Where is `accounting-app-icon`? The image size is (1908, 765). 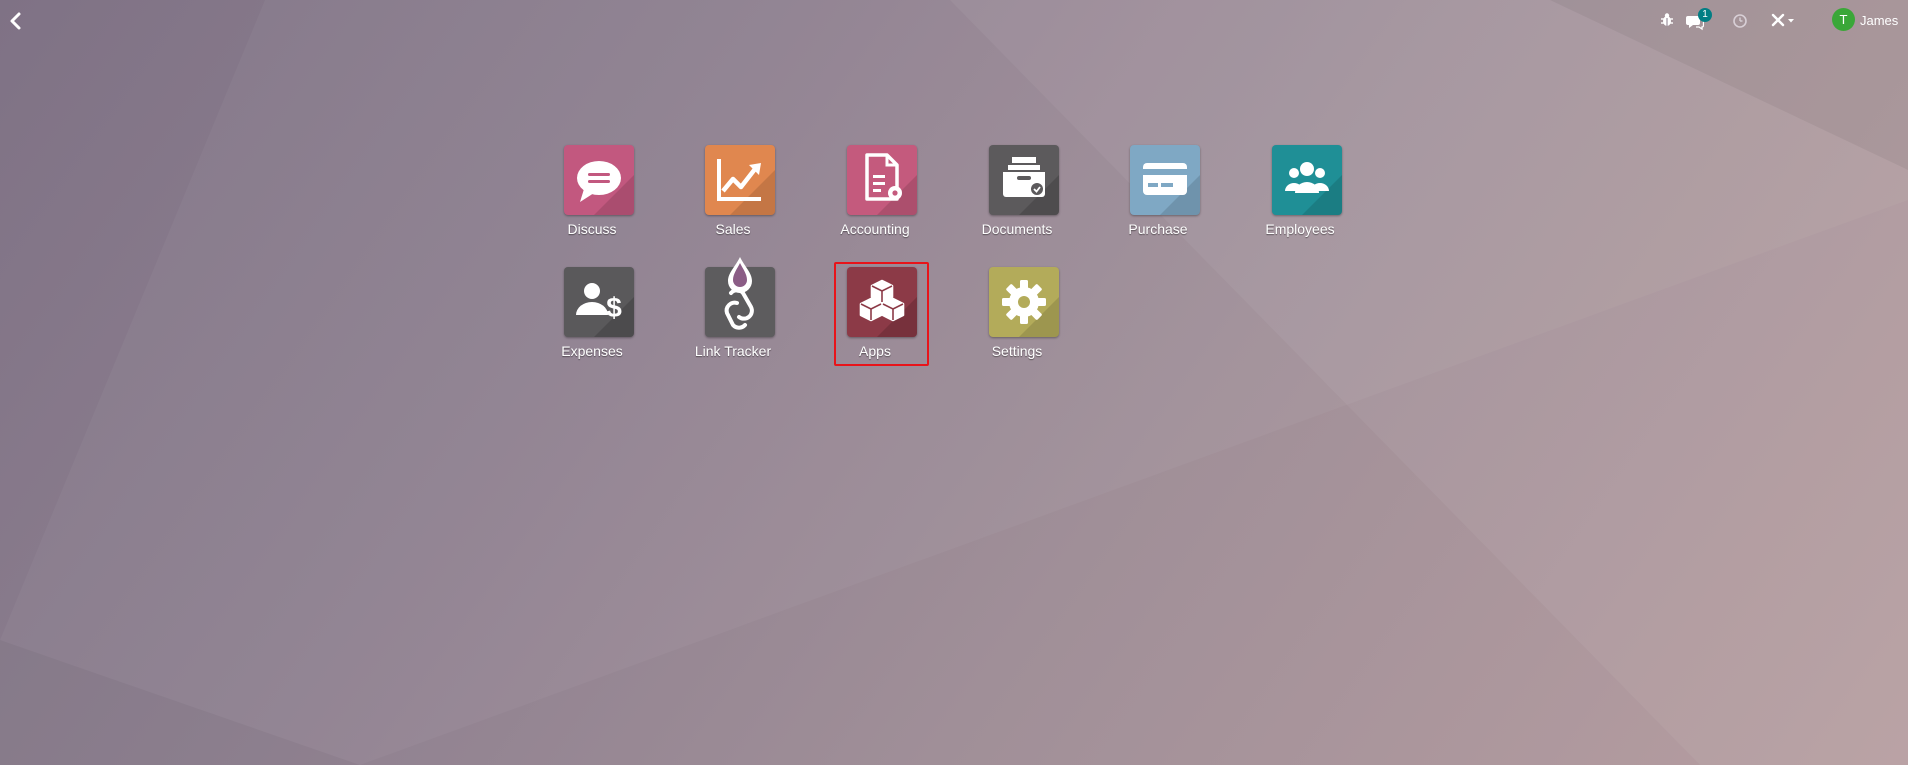
accounting-app-icon is located at coordinates (882, 180).